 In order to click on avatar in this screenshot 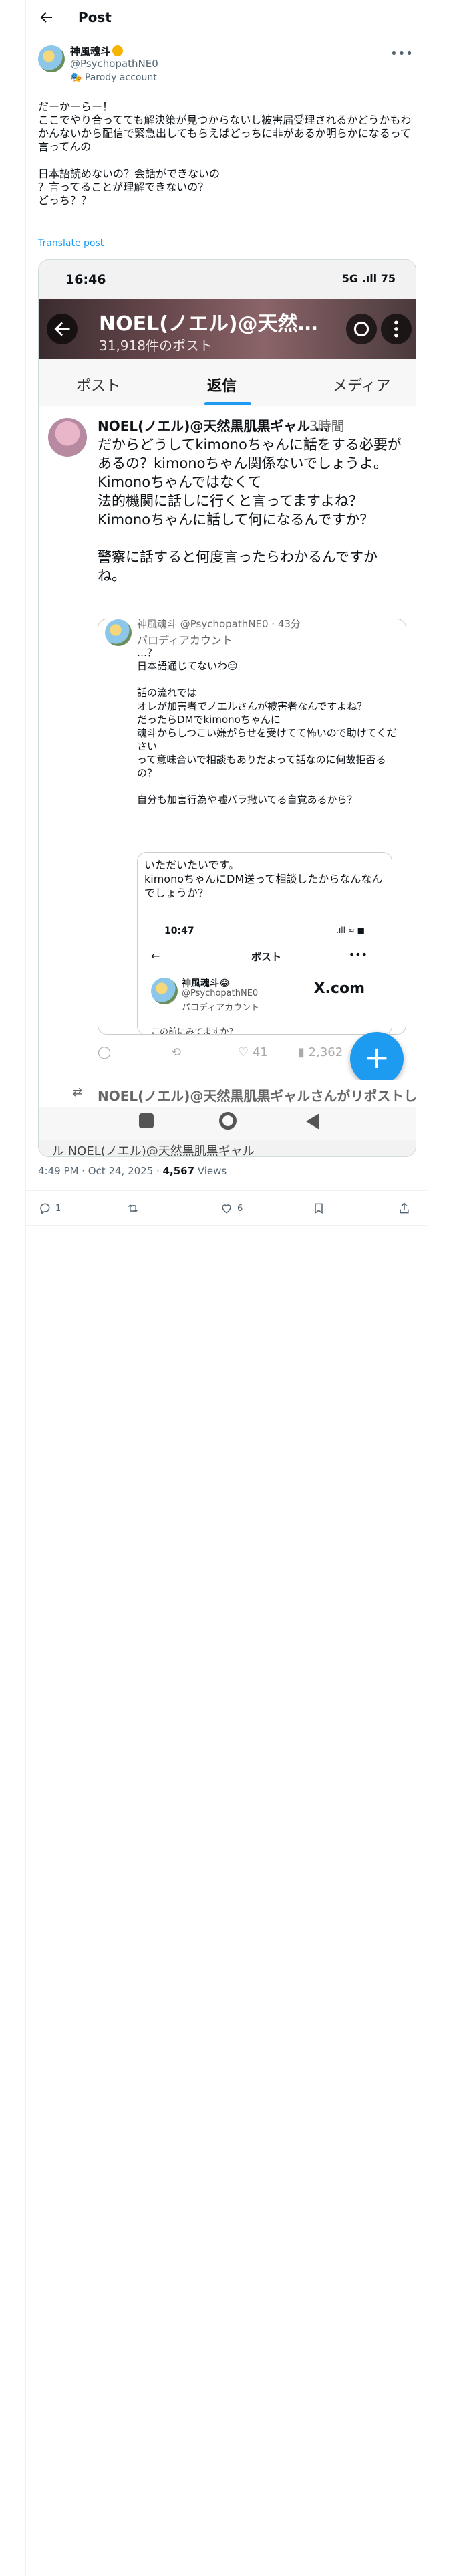, I will do `click(51, 59)`.